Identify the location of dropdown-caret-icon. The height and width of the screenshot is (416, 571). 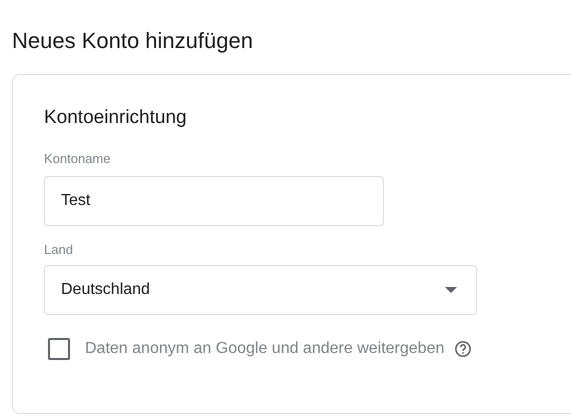
(451, 290).